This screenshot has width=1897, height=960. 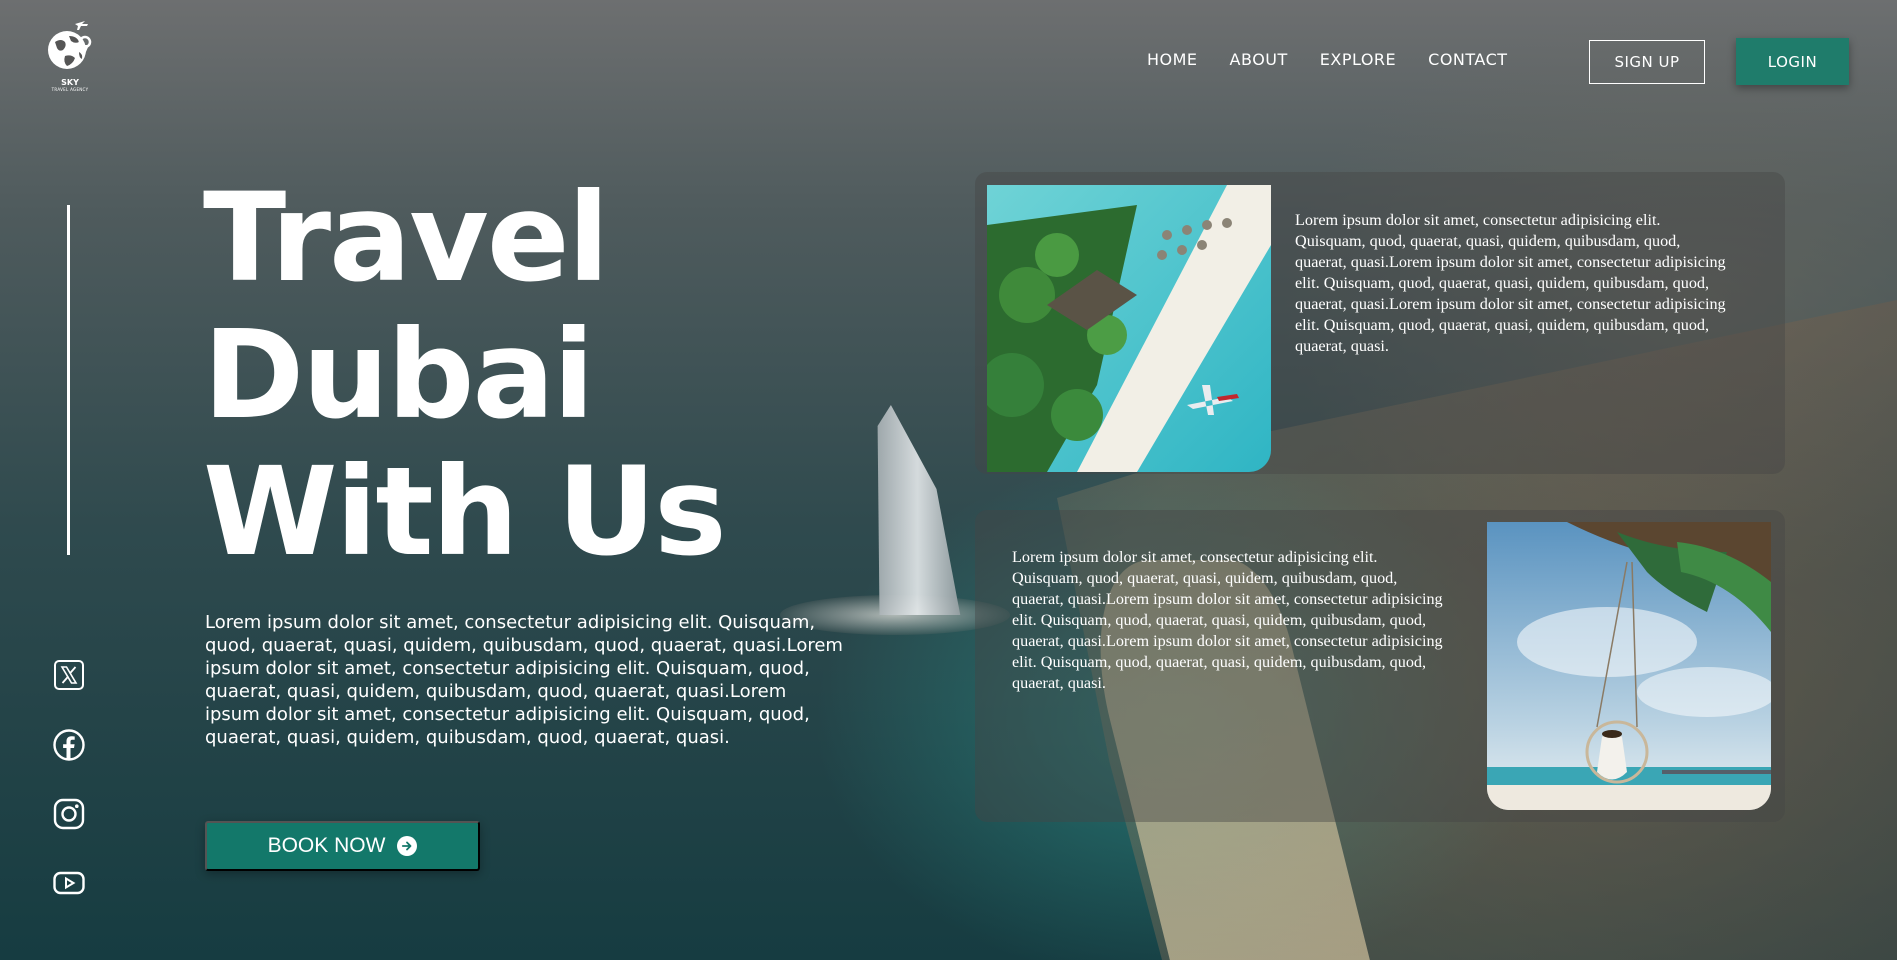 I want to click on x-icon, so click(x=69, y=675).